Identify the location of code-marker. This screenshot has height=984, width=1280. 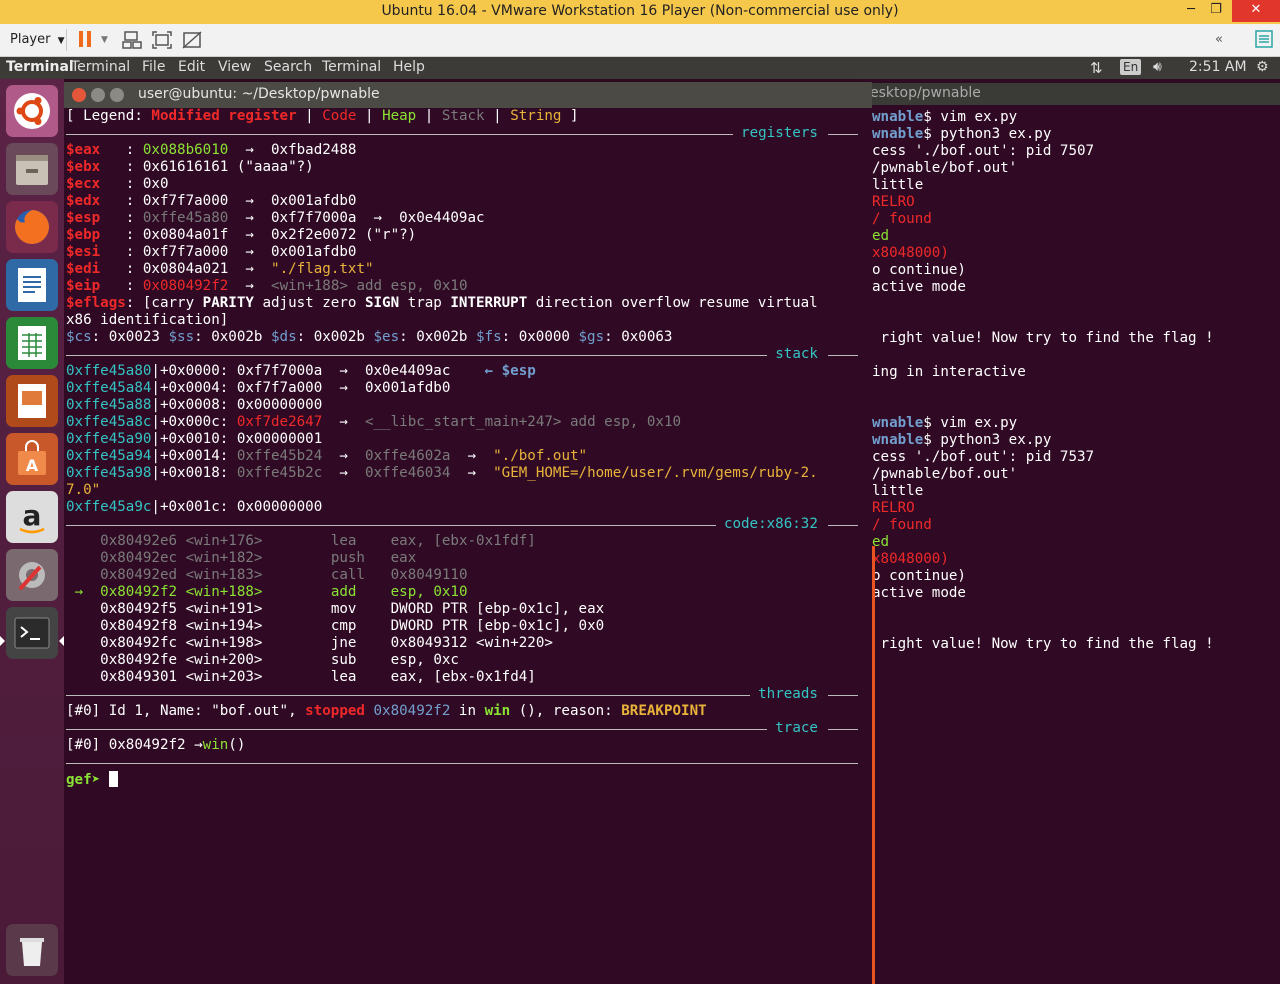
(83, 609).